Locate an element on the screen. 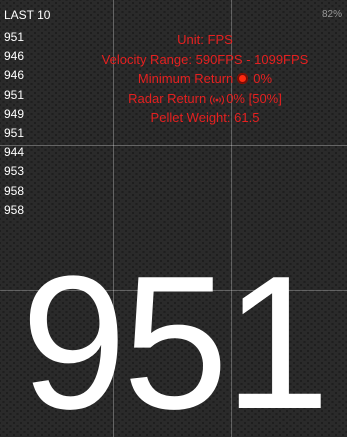 The image size is (347, 437). velocity-range-row: Velocity Range: 590FPS - 1099FPS is located at coordinates (205, 60).